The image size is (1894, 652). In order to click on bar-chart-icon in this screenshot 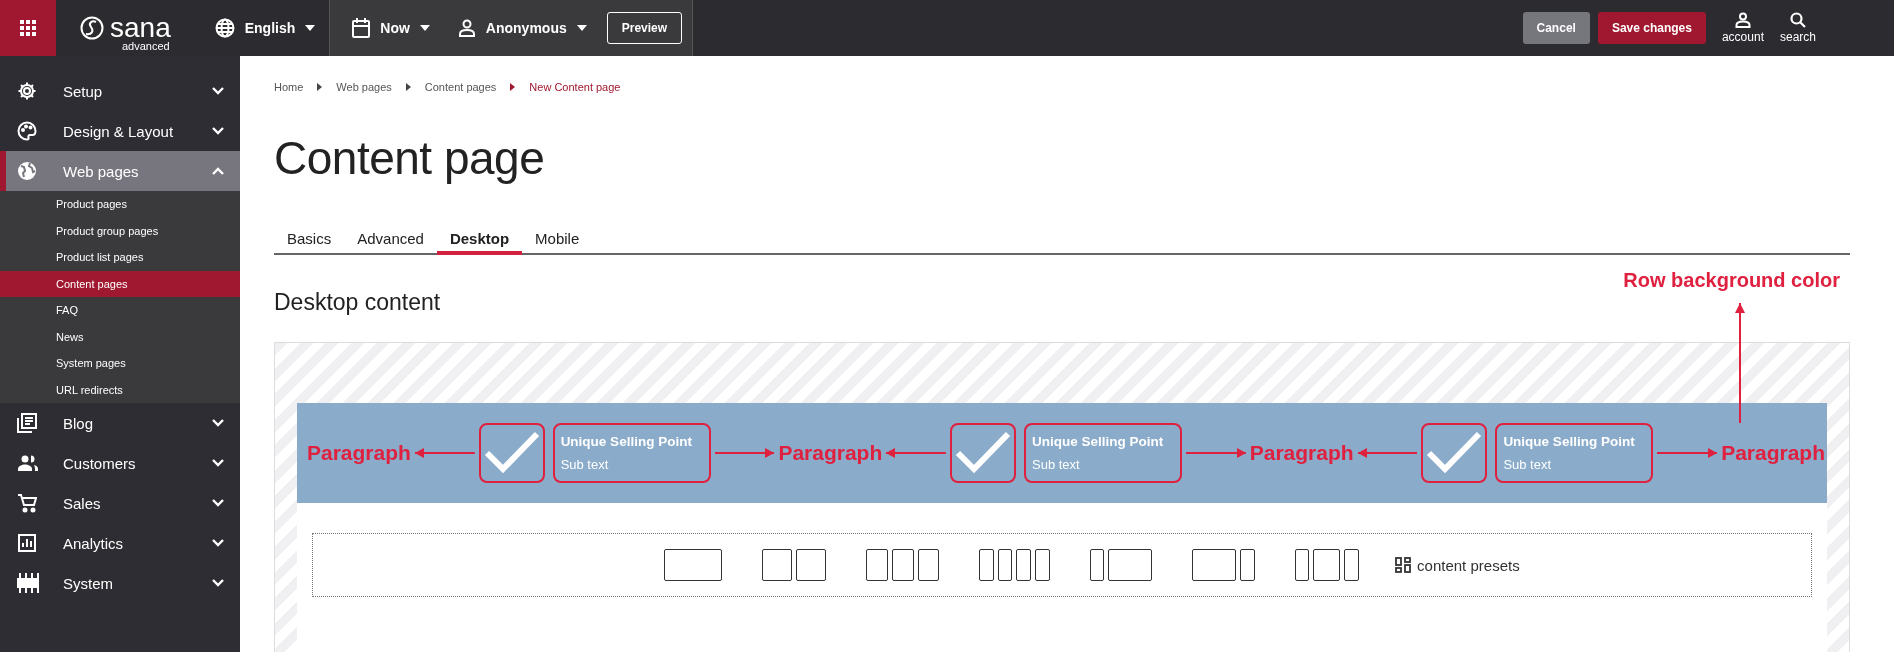, I will do `click(27, 543)`.